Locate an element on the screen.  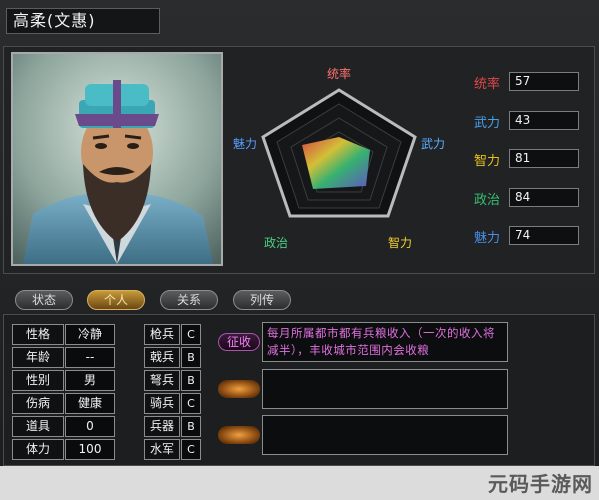
tab-bar: 状态 个人 关系 列传 is located at coordinates (299, 298).